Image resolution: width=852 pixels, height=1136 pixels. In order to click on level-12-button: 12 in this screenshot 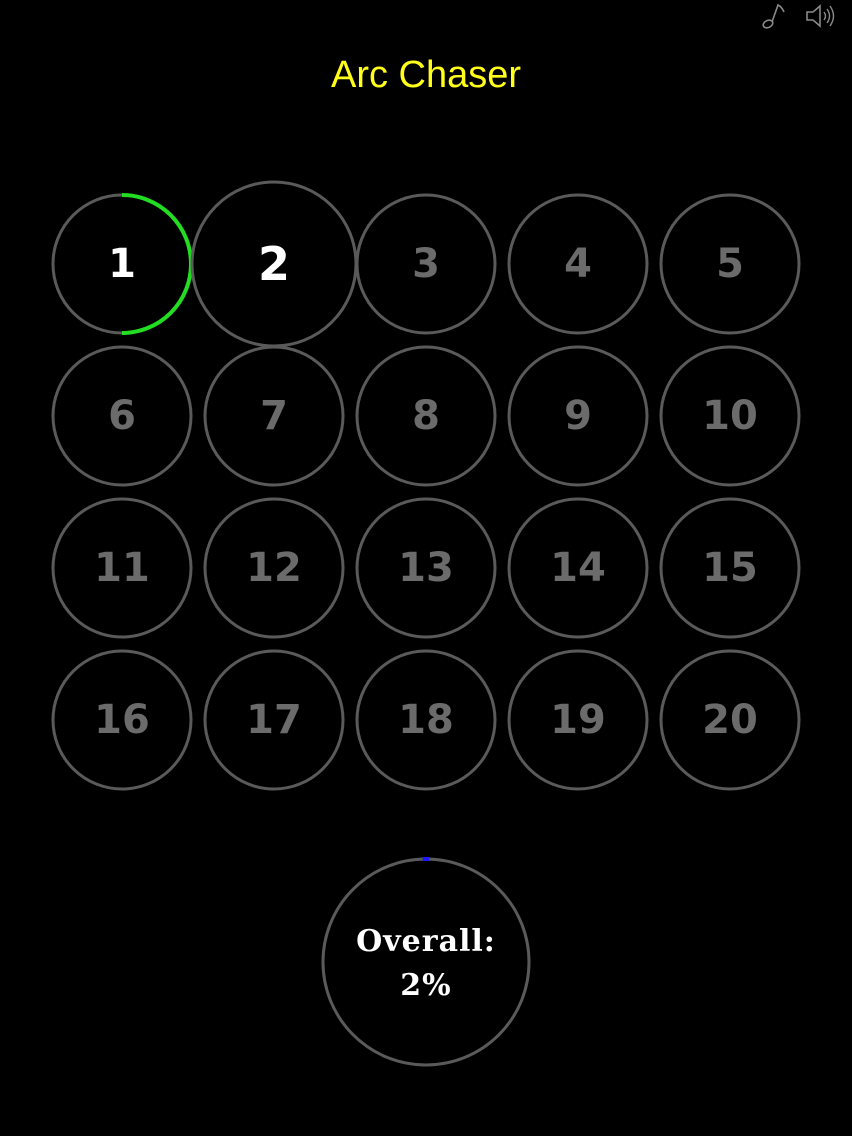, I will do `click(274, 568)`.